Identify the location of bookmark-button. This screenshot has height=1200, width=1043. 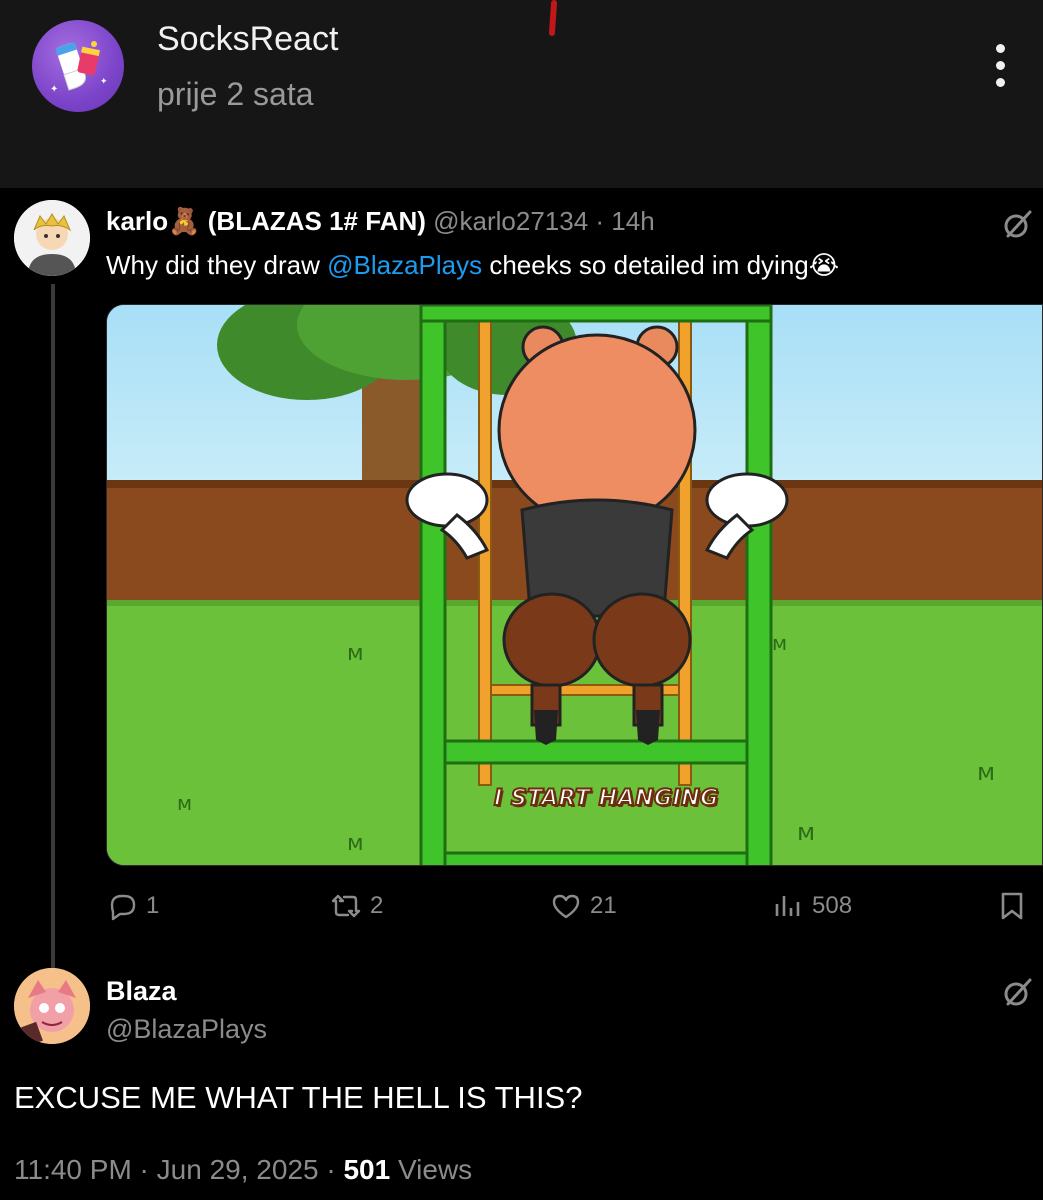
(1012, 906).